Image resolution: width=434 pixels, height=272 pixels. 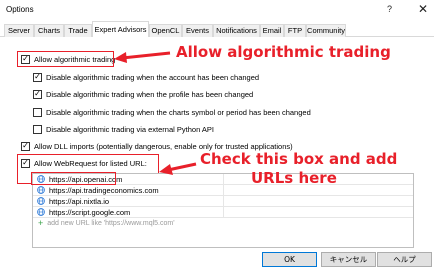 I want to click on add-icon: +, so click(x=40, y=223).